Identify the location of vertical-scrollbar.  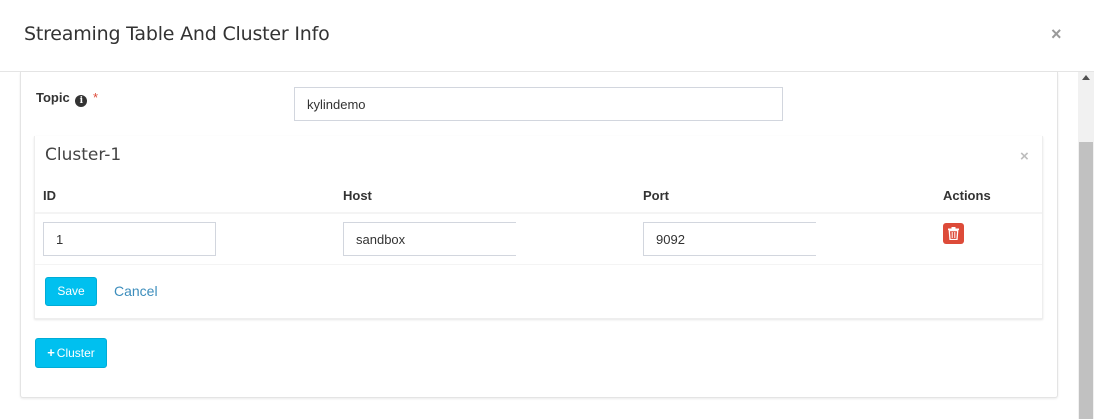
(1086, 245).